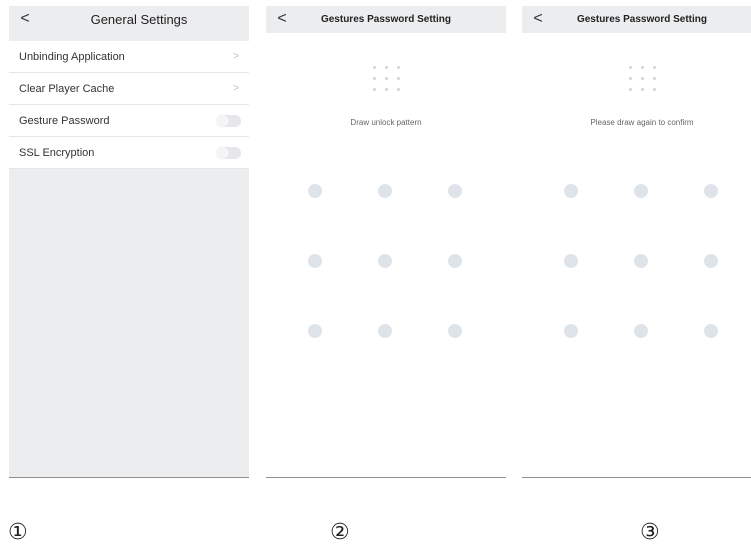 The height and width of the screenshot is (548, 751). Describe the element at coordinates (139, 19) in the screenshot. I see `page-title: General Settings` at that location.